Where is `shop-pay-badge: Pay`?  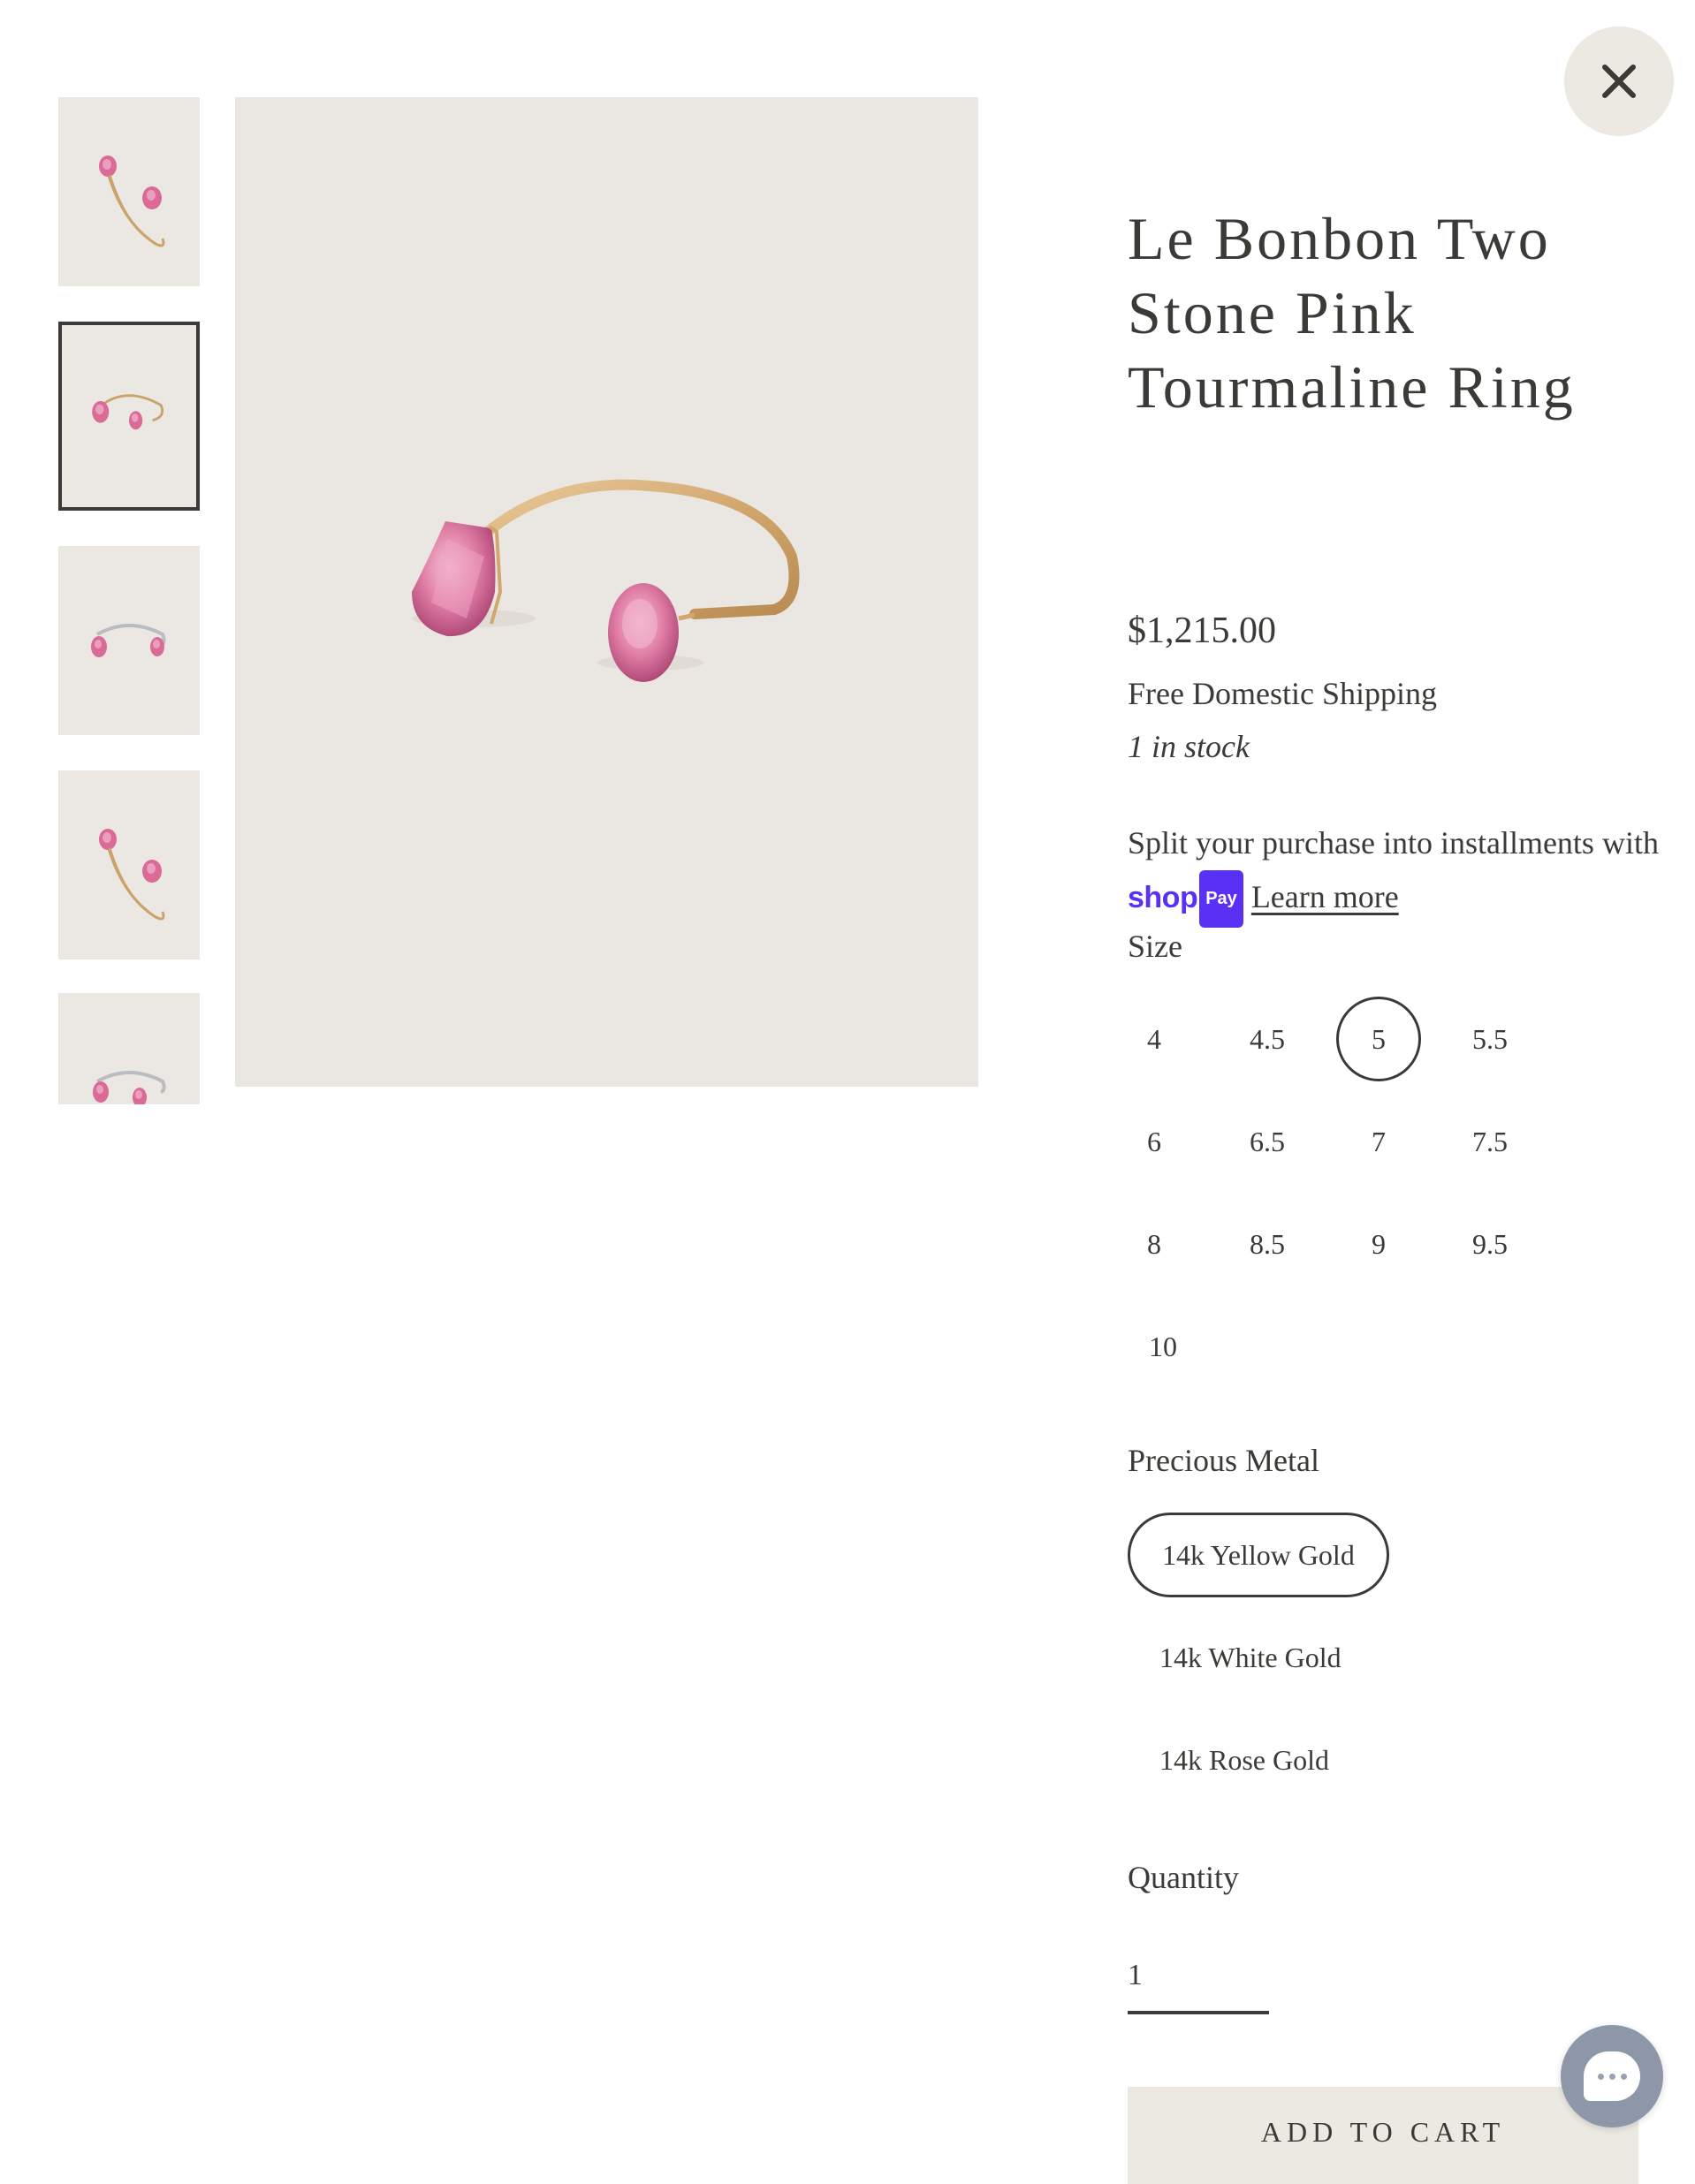
shop-pay-badge: Pay is located at coordinates (1221, 899).